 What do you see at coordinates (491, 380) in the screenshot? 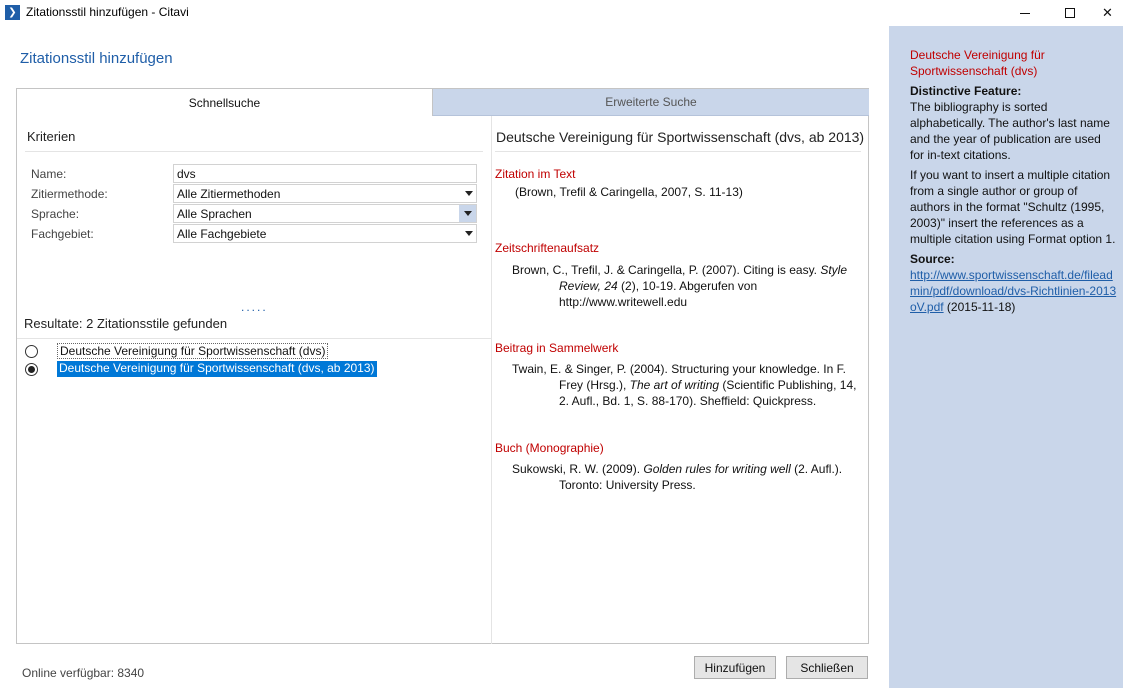
I see `pane-divider` at bounding box center [491, 380].